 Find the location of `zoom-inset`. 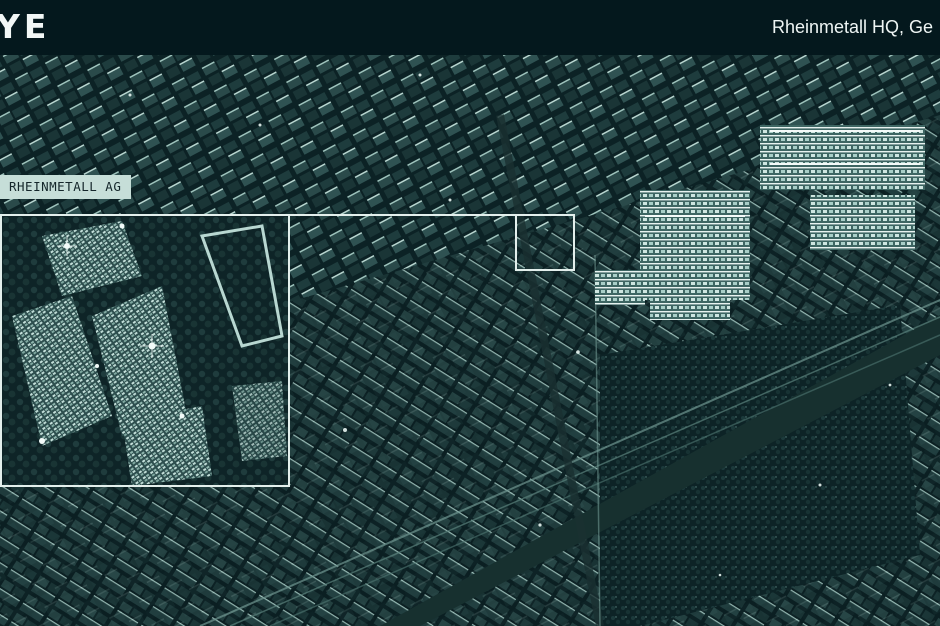

zoom-inset is located at coordinates (145, 350).